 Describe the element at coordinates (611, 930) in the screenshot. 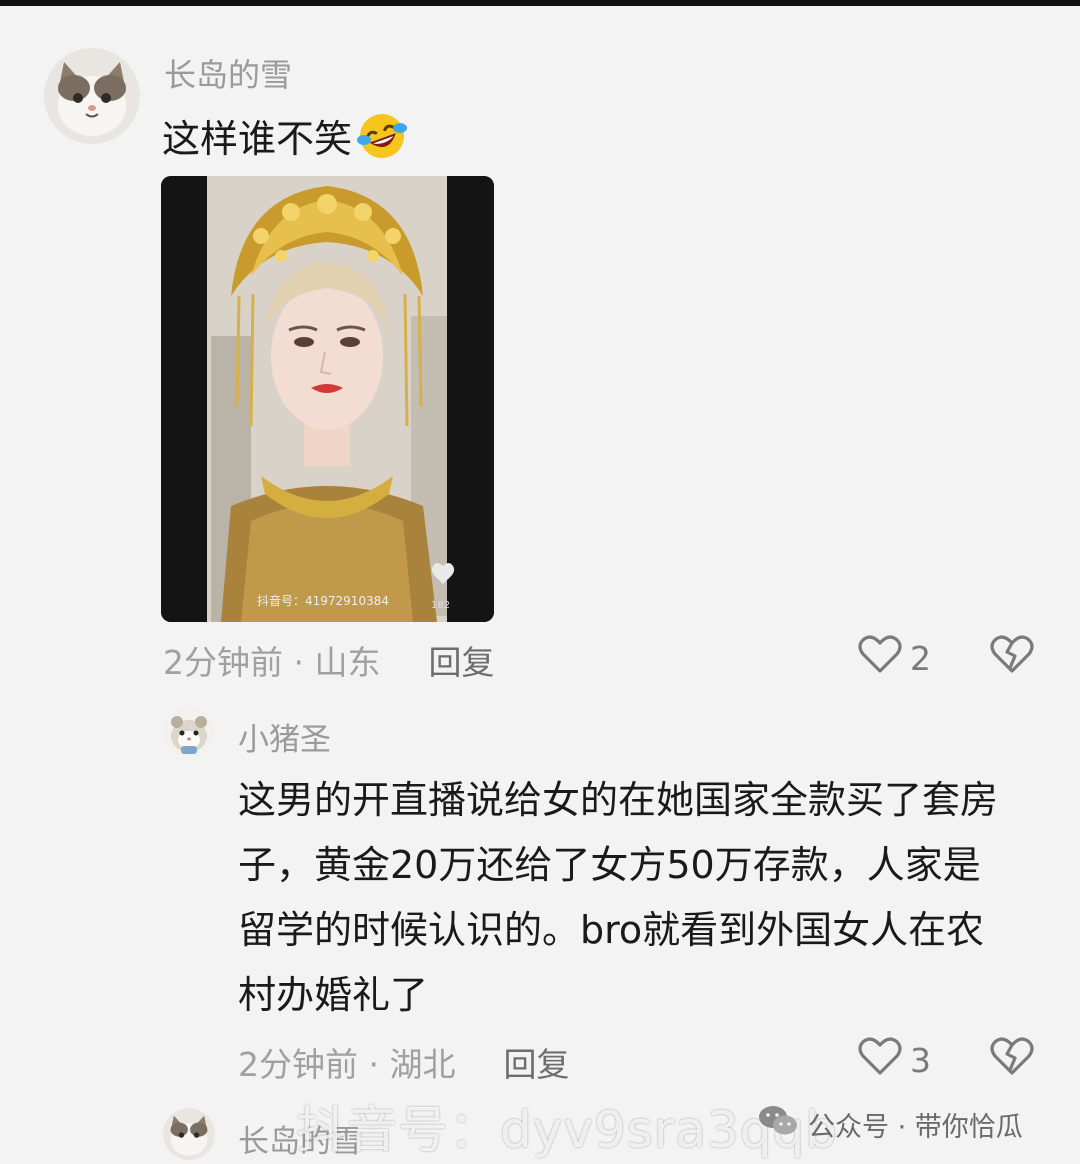

I see `comment-line: 留学的时候认识的。bro就看到外国女人在农` at that location.